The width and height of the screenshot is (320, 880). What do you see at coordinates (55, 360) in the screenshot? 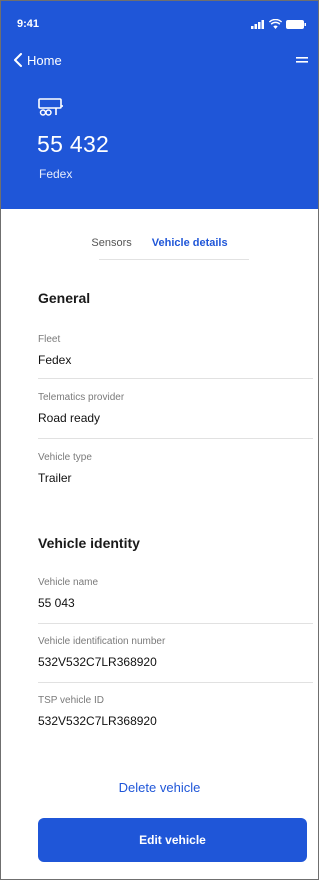
I see `field-value: Fedex` at bounding box center [55, 360].